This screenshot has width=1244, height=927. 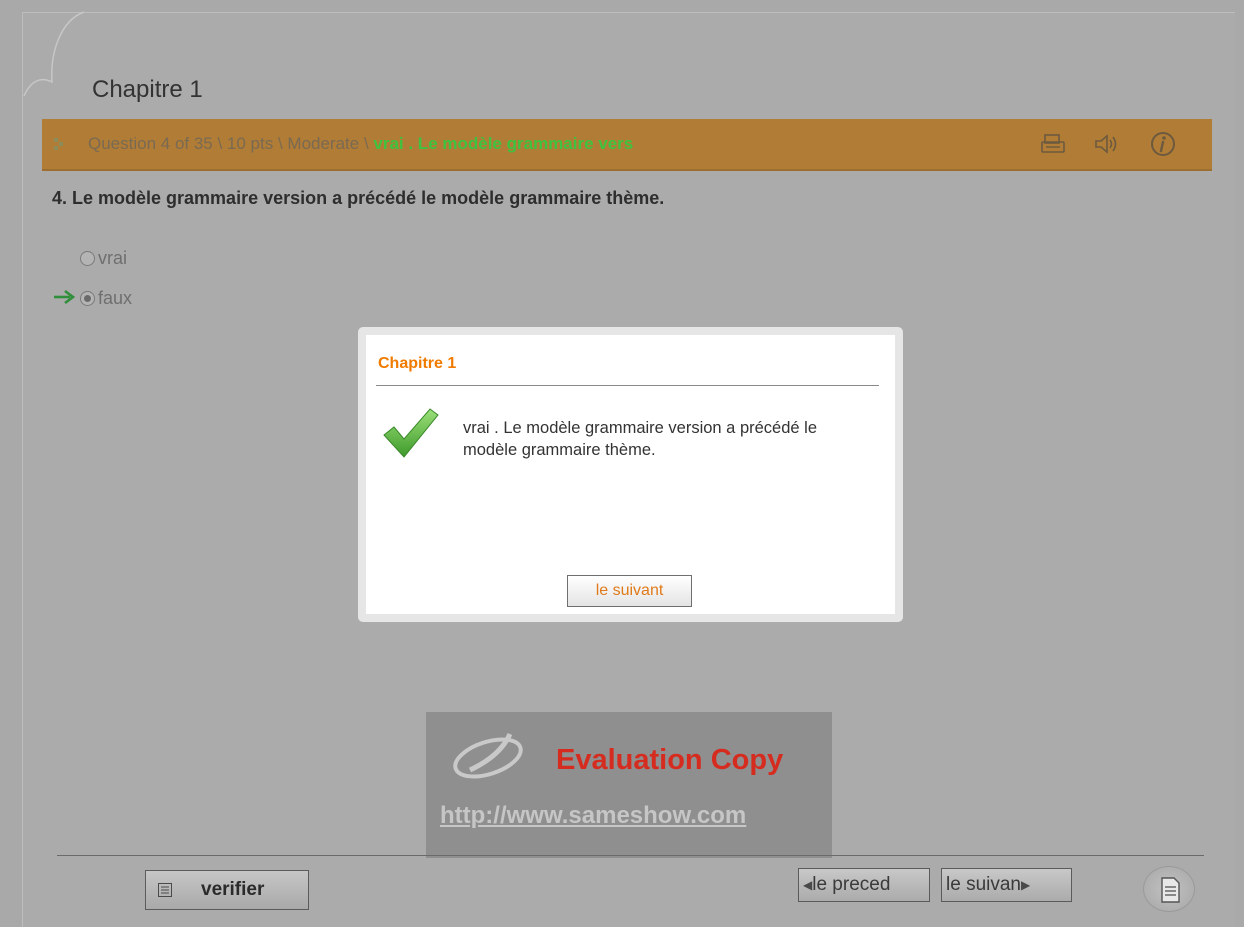 I want to click on watermark-url: http://www.sameshow.com, so click(x=593, y=815).